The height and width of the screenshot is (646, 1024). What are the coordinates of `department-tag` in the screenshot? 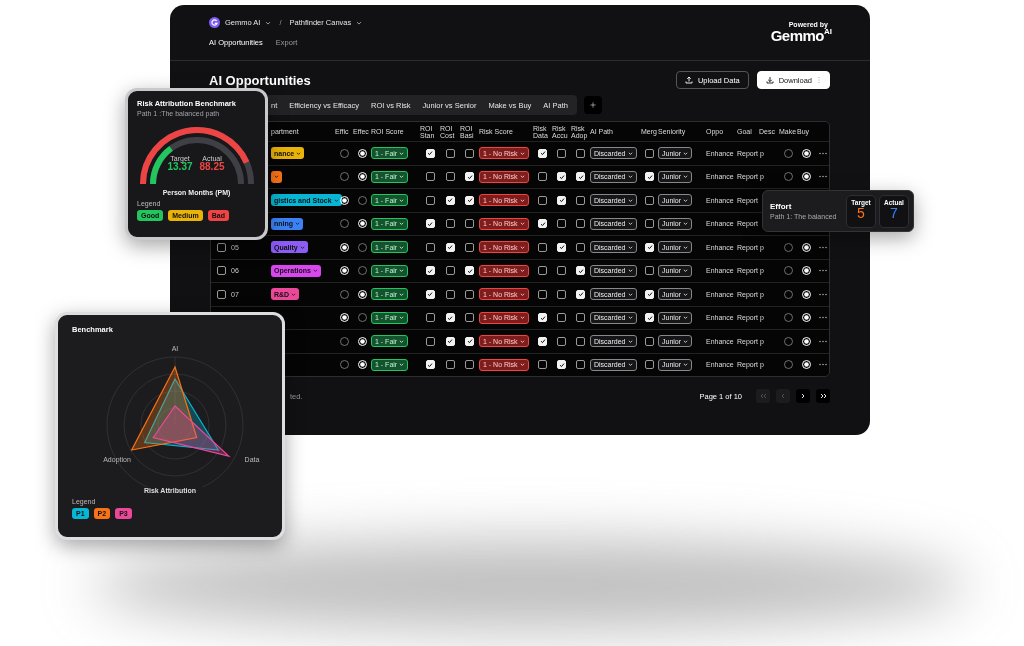 It's located at (276, 176).